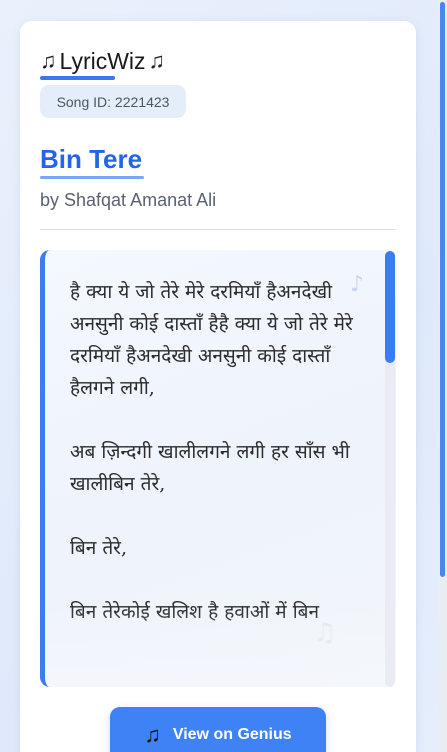 The width and height of the screenshot is (447, 752). I want to click on song-id-badge: Song ID: 2221423, so click(113, 101).